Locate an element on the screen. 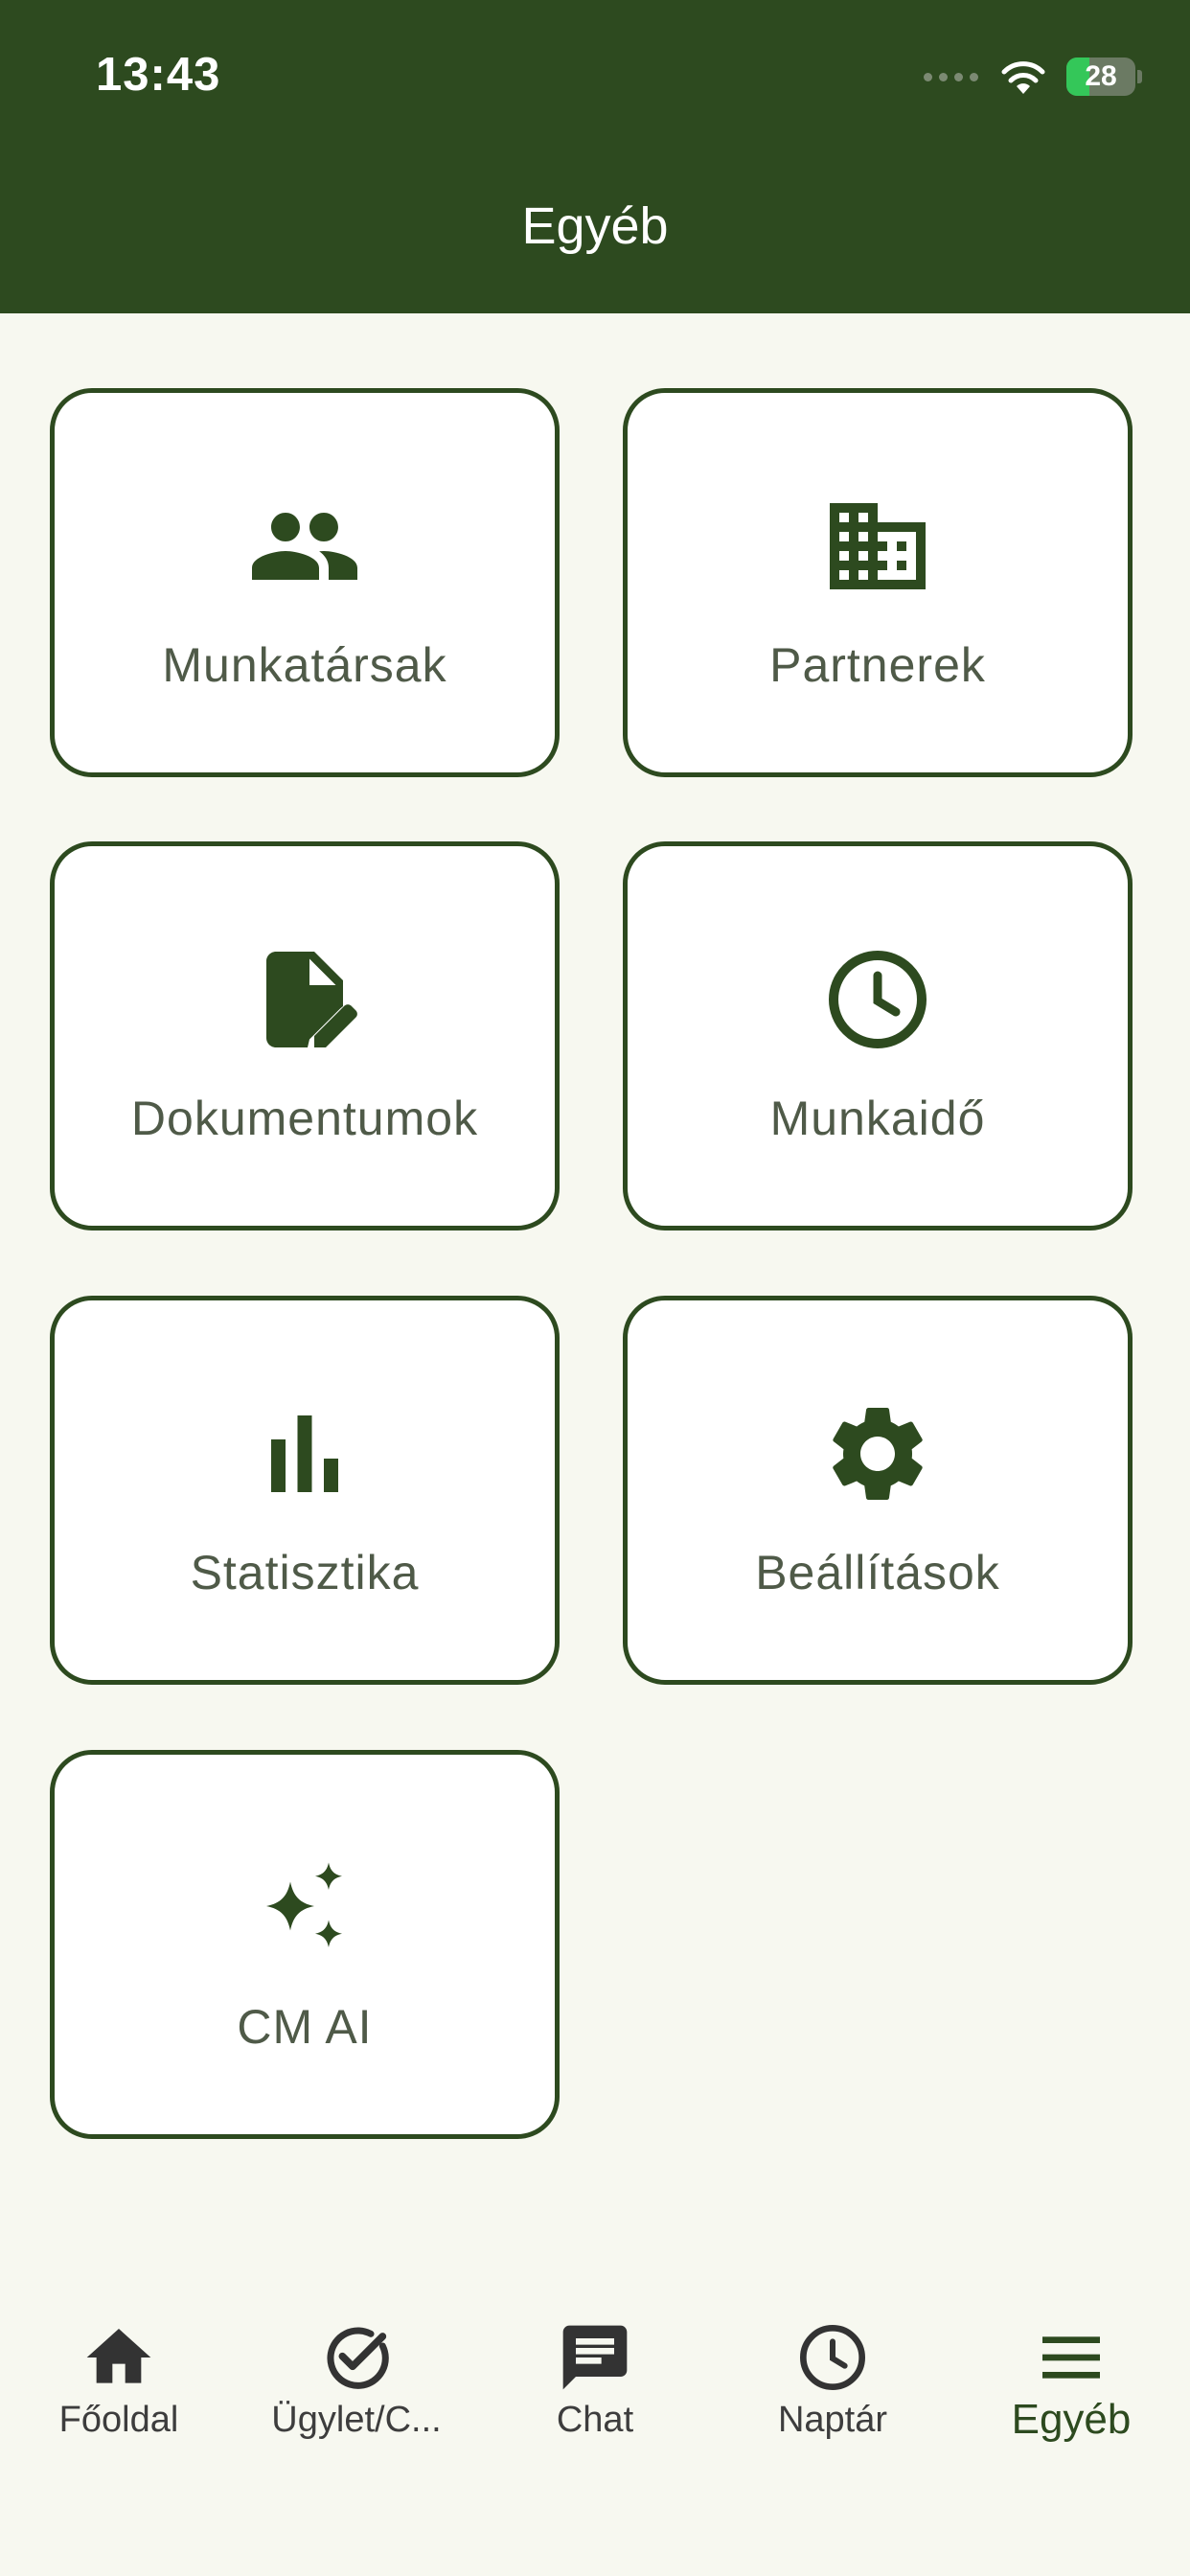 This screenshot has width=1190, height=2576. nav-item-fooldal: Főoldal is located at coordinates (119, 2388).